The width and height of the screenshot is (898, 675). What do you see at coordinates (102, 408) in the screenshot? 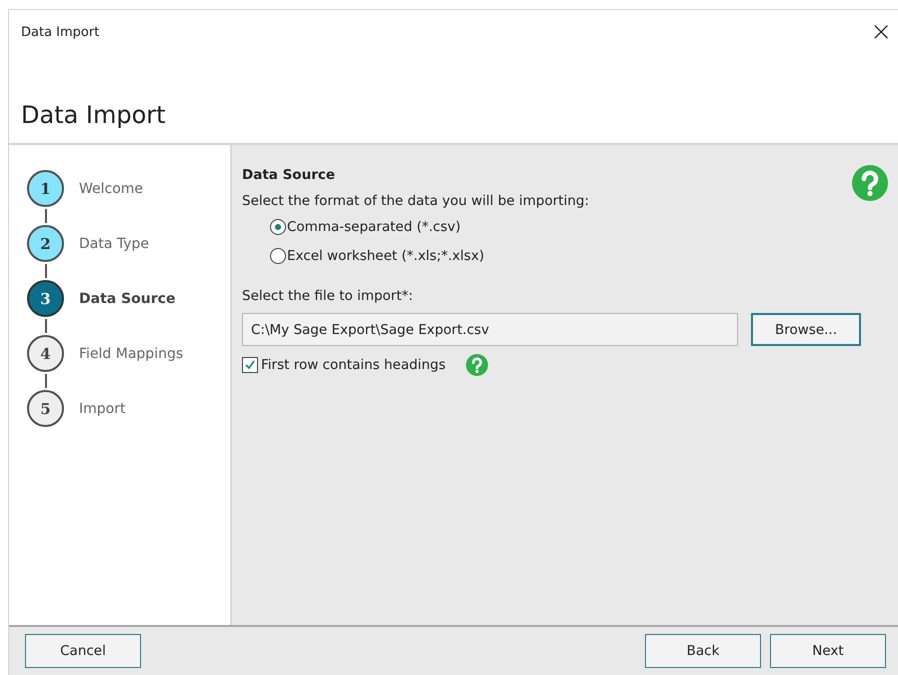
I see `step-label: Import` at bounding box center [102, 408].